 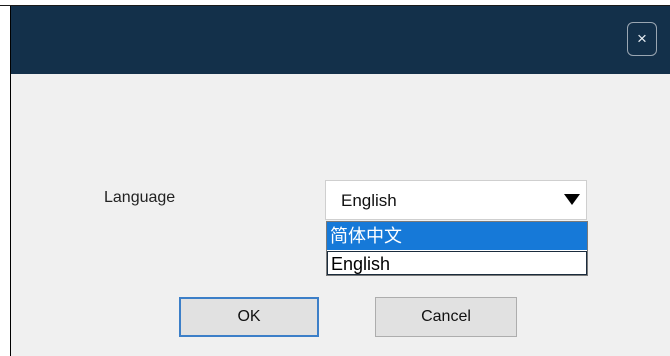 I want to click on triangle-down-icon, so click(x=572, y=199).